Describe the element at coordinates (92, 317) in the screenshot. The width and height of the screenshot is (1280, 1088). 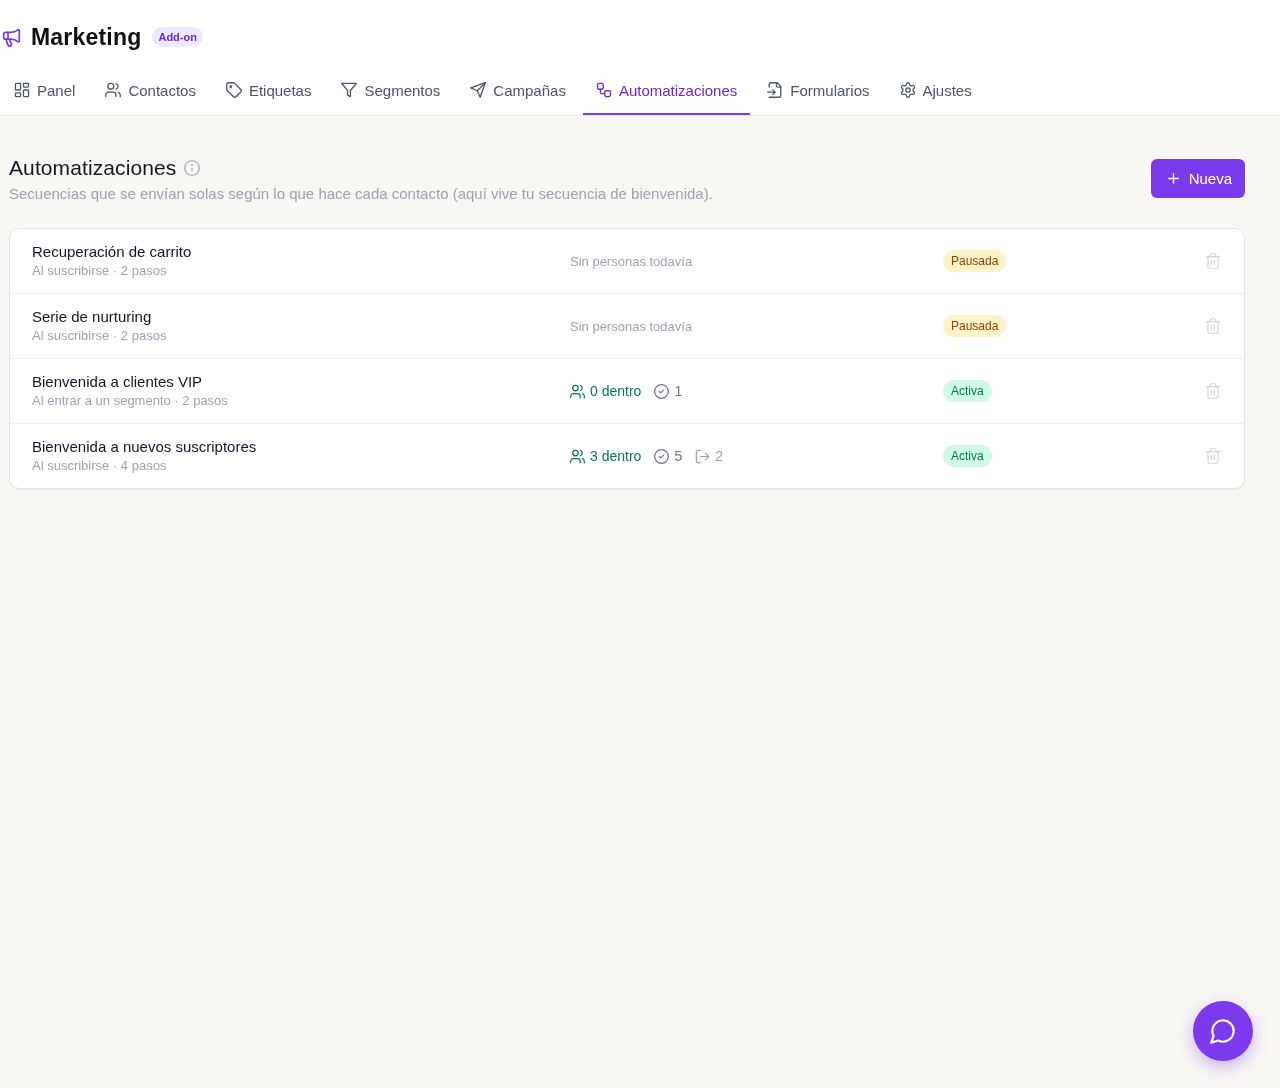
I see `automation-name: Serie de nurturing` at that location.